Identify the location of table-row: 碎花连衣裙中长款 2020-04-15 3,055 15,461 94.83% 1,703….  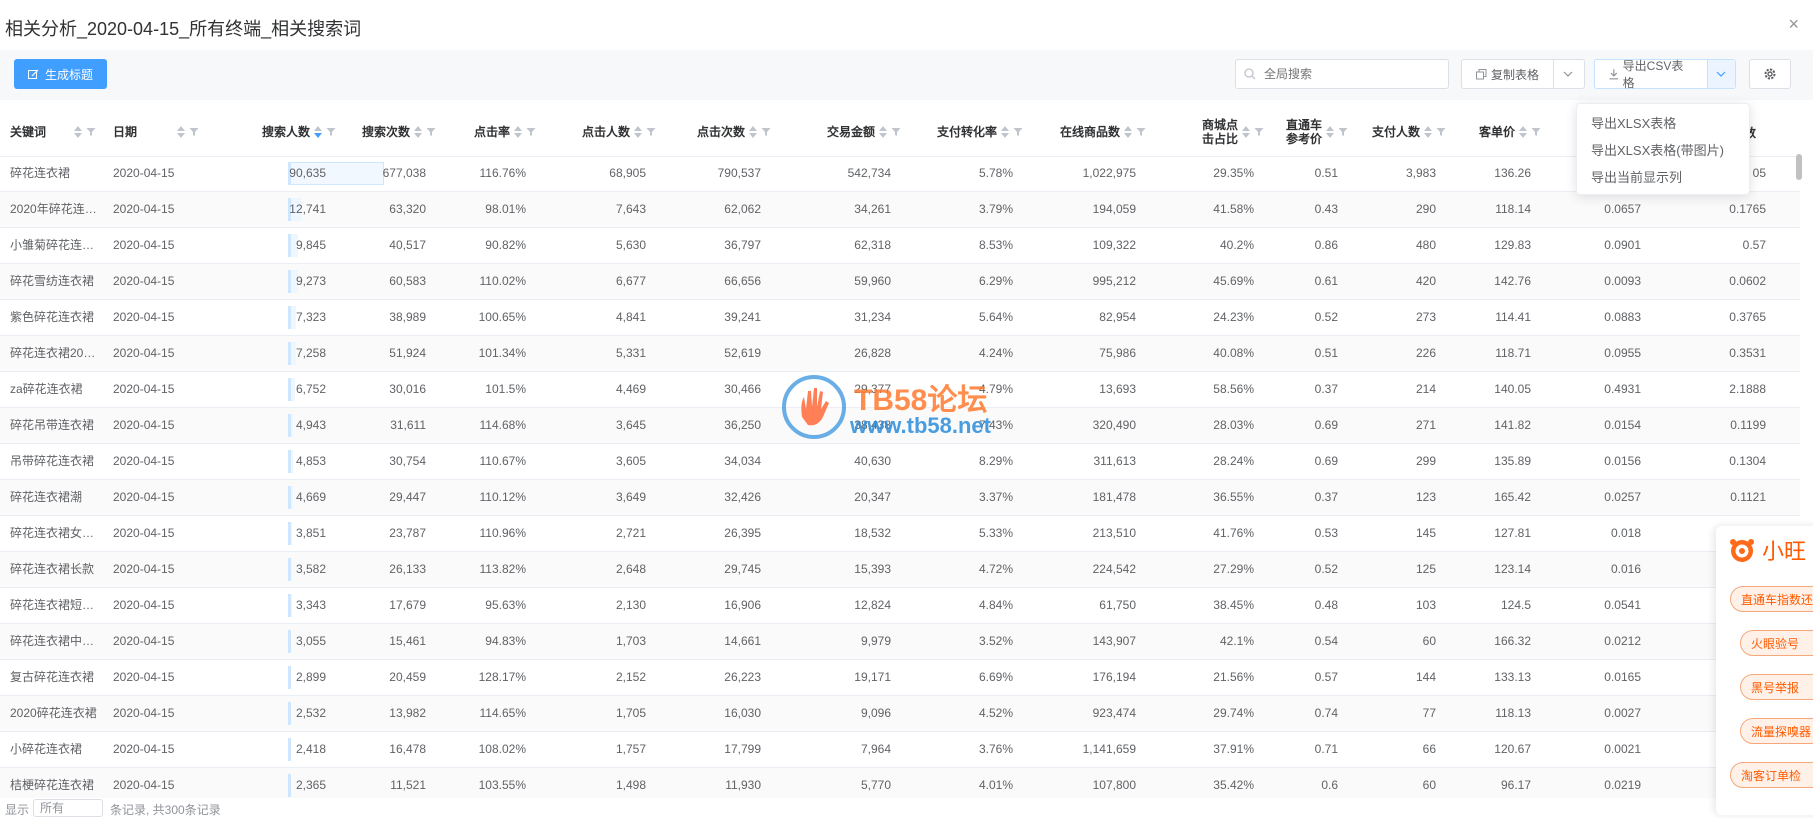
(900, 642).